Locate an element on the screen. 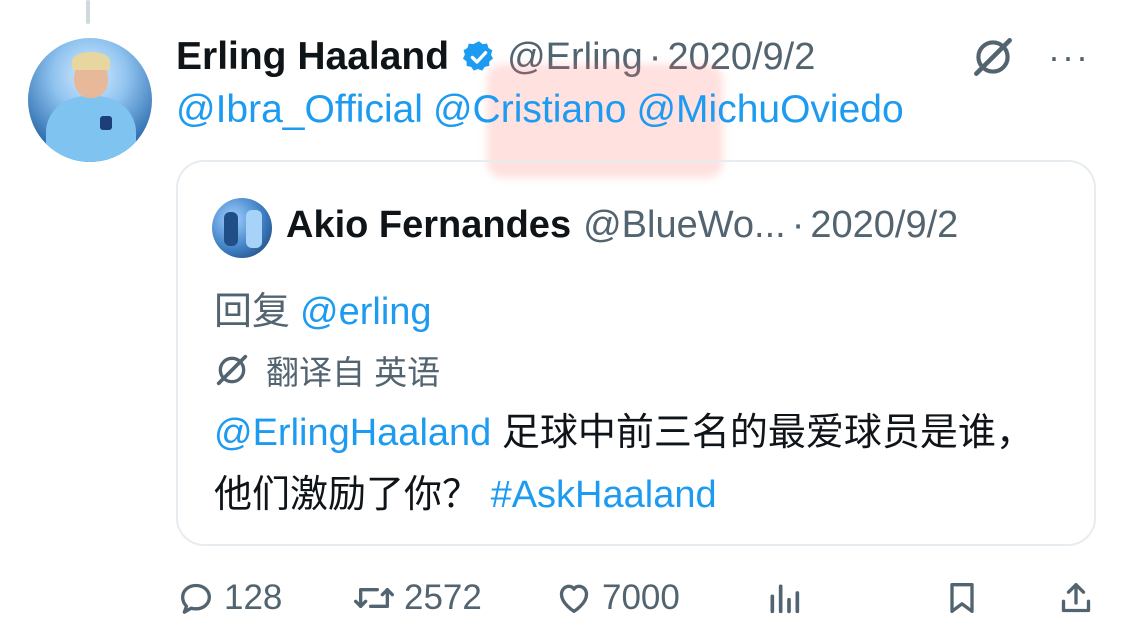  reply-context: 回复 @erling is located at coordinates (323, 307).